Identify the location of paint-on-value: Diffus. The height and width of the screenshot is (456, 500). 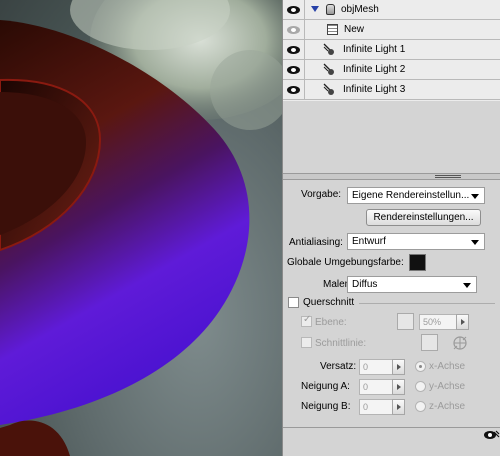
(365, 284).